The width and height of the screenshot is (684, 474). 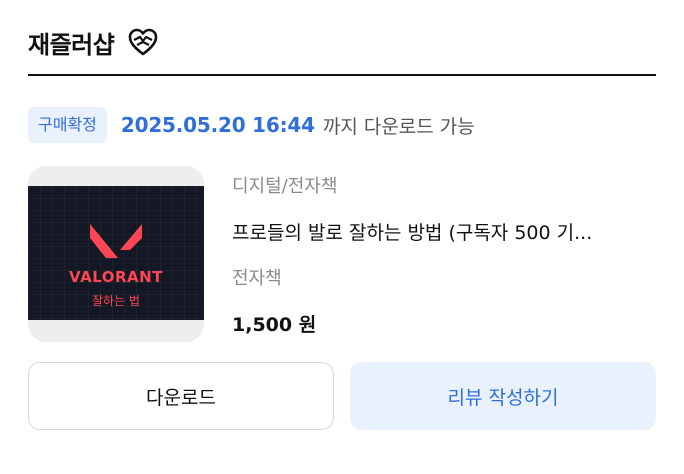 What do you see at coordinates (71, 42) in the screenshot?
I see `shop-name: 재즐러샵` at bounding box center [71, 42].